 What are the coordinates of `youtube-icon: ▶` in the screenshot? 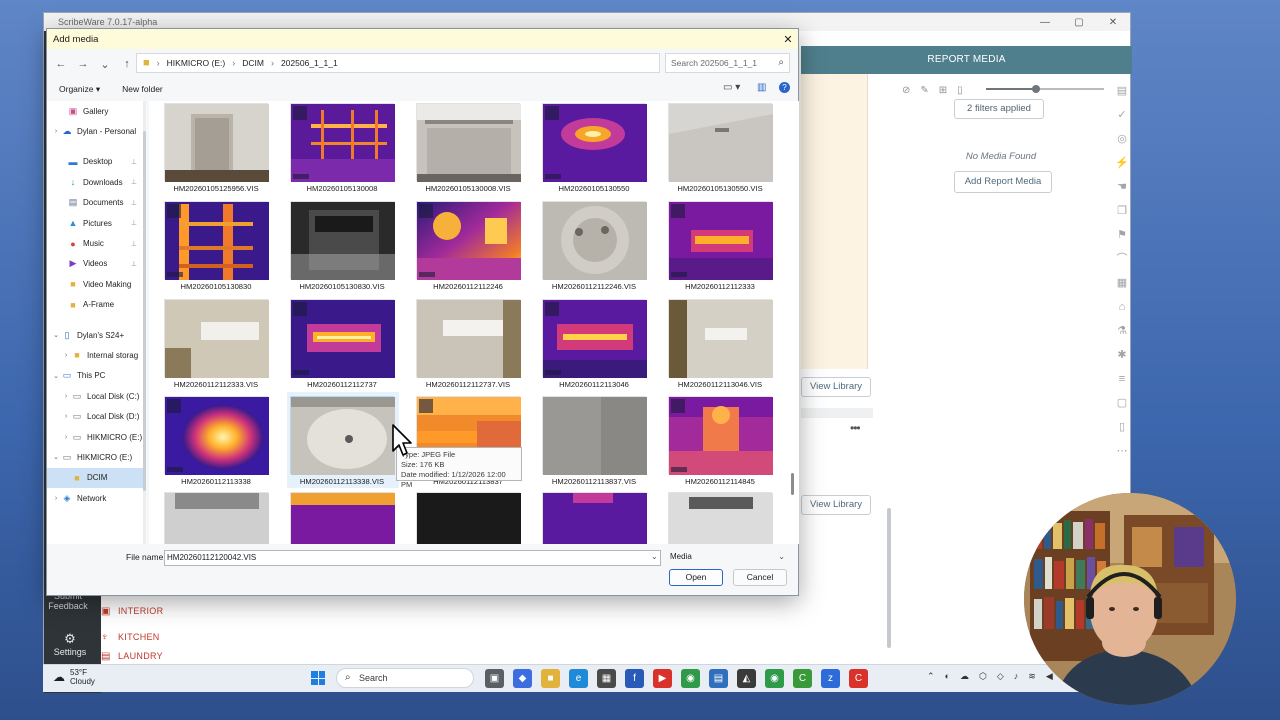 It's located at (662, 678).